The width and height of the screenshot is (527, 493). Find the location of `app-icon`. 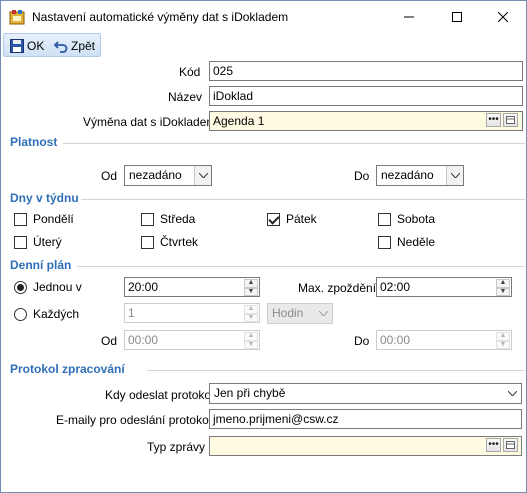

app-icon is located at coordinates (17, 17).